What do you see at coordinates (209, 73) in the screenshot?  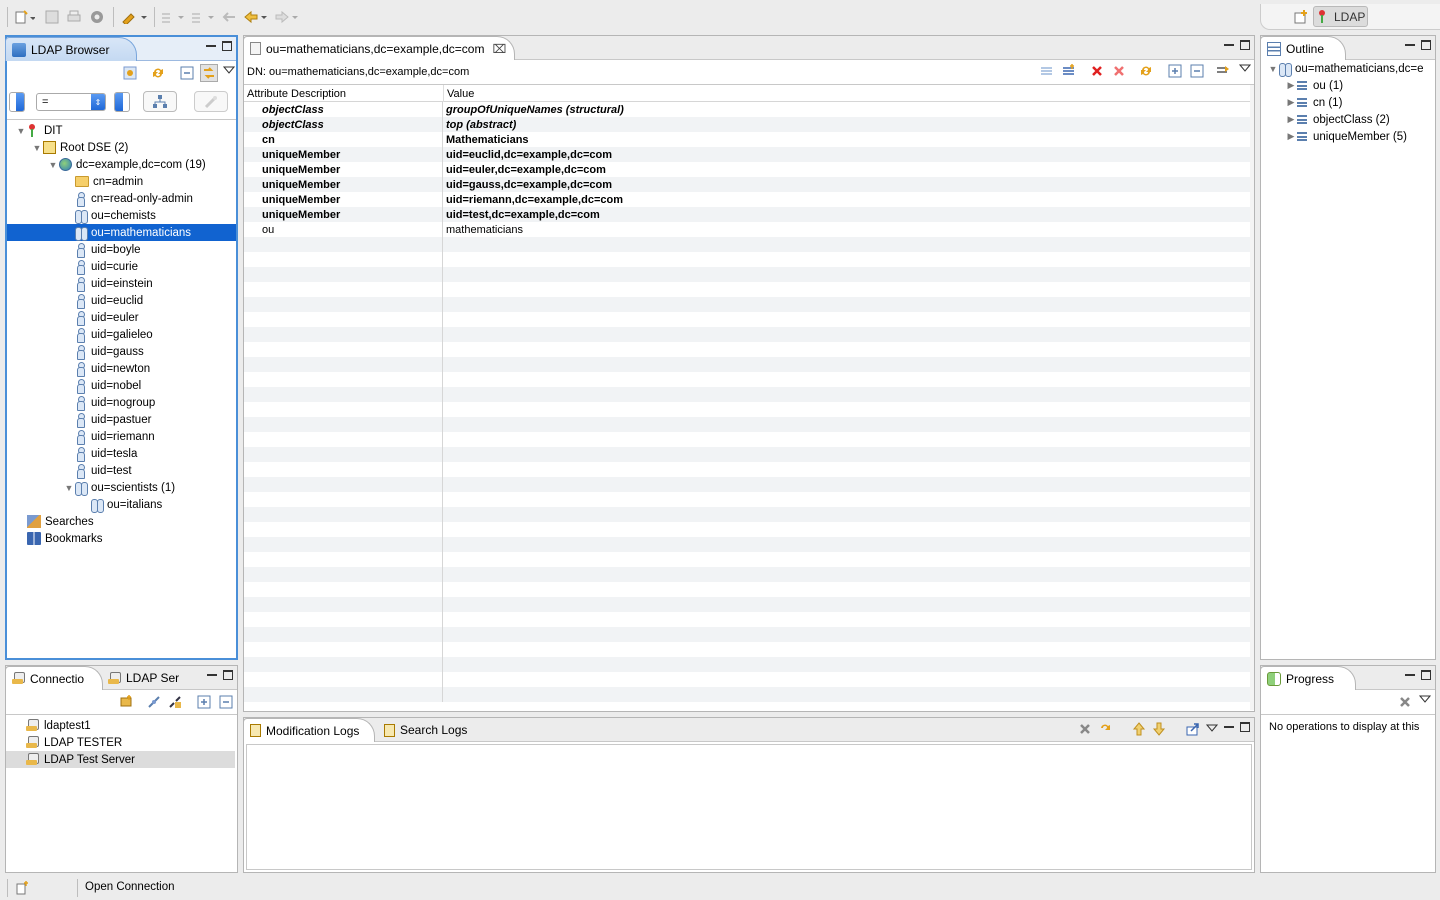 I see `link-with-editor-button` at bounding box center [209, 73].